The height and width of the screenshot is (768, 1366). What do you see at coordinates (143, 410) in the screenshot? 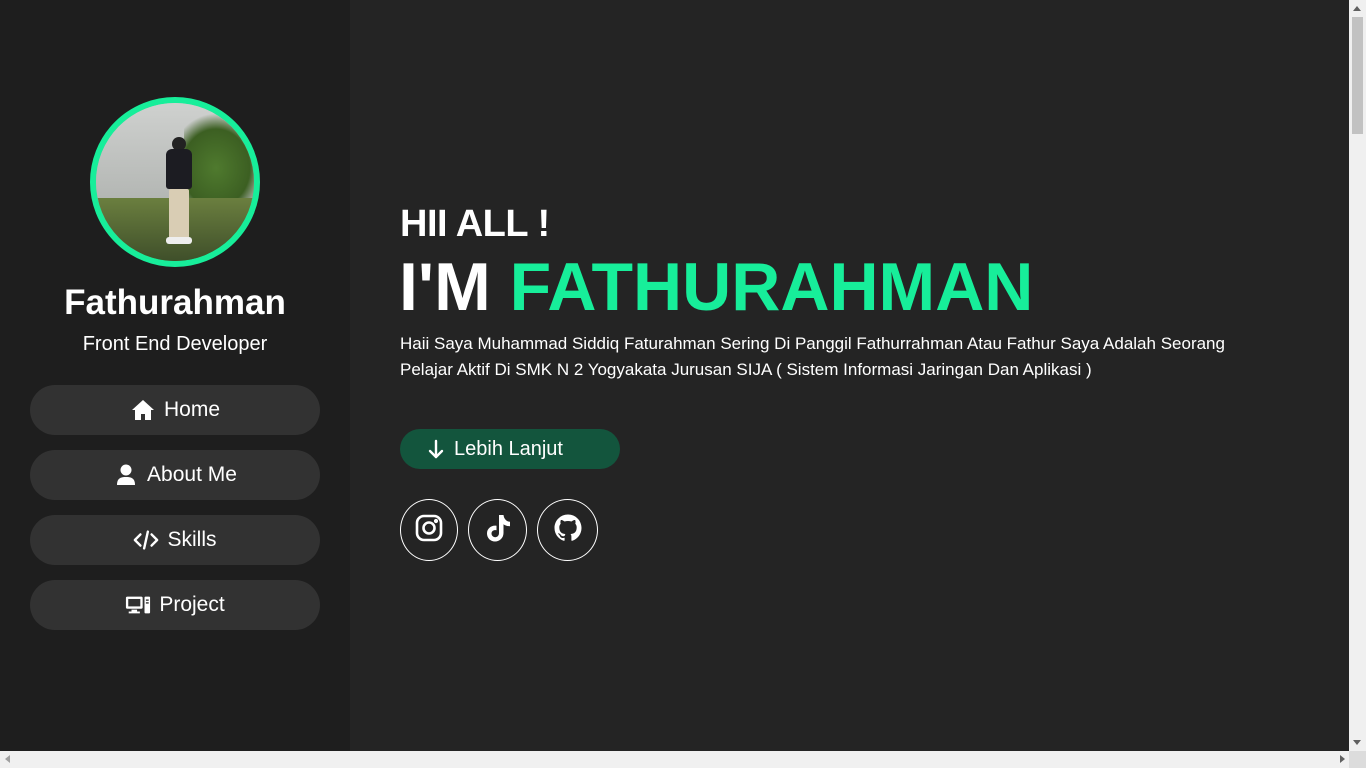
I see `home-icon` at bounding box center [143, 410].